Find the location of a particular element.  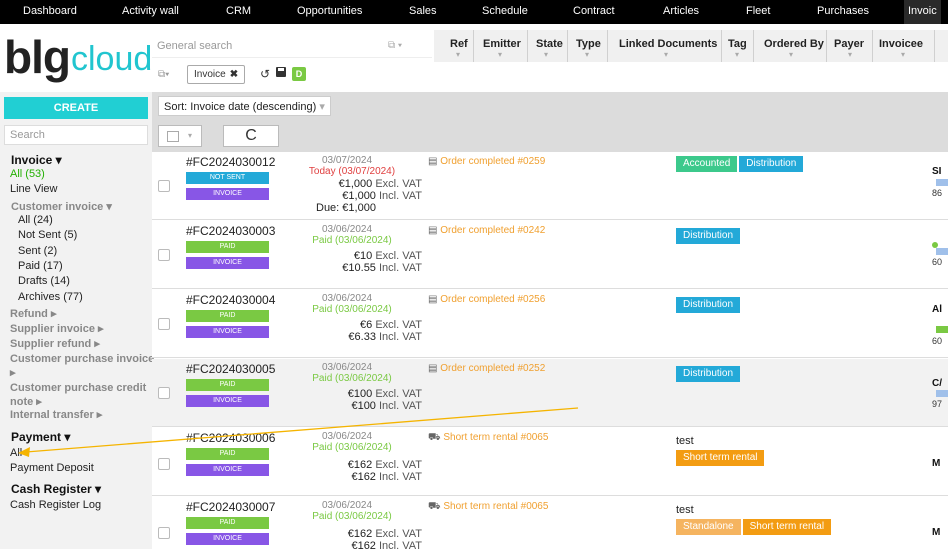

filter-tag: Tag ▾ is located at coordinates (738, 46).